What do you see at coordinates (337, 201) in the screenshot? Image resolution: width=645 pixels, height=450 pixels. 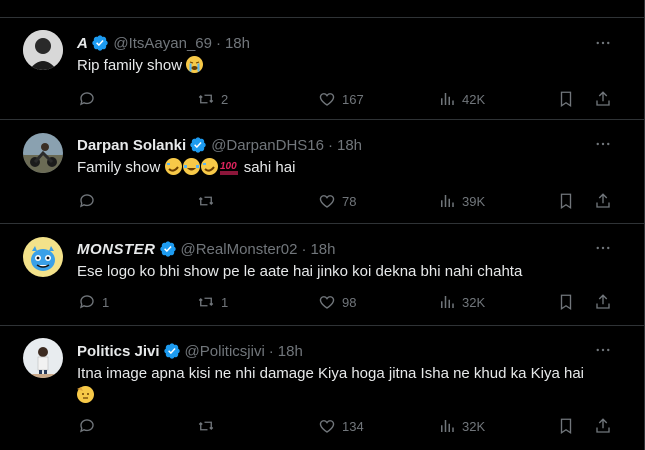 I see `like-button: 78` at bounding box center [337, 201].